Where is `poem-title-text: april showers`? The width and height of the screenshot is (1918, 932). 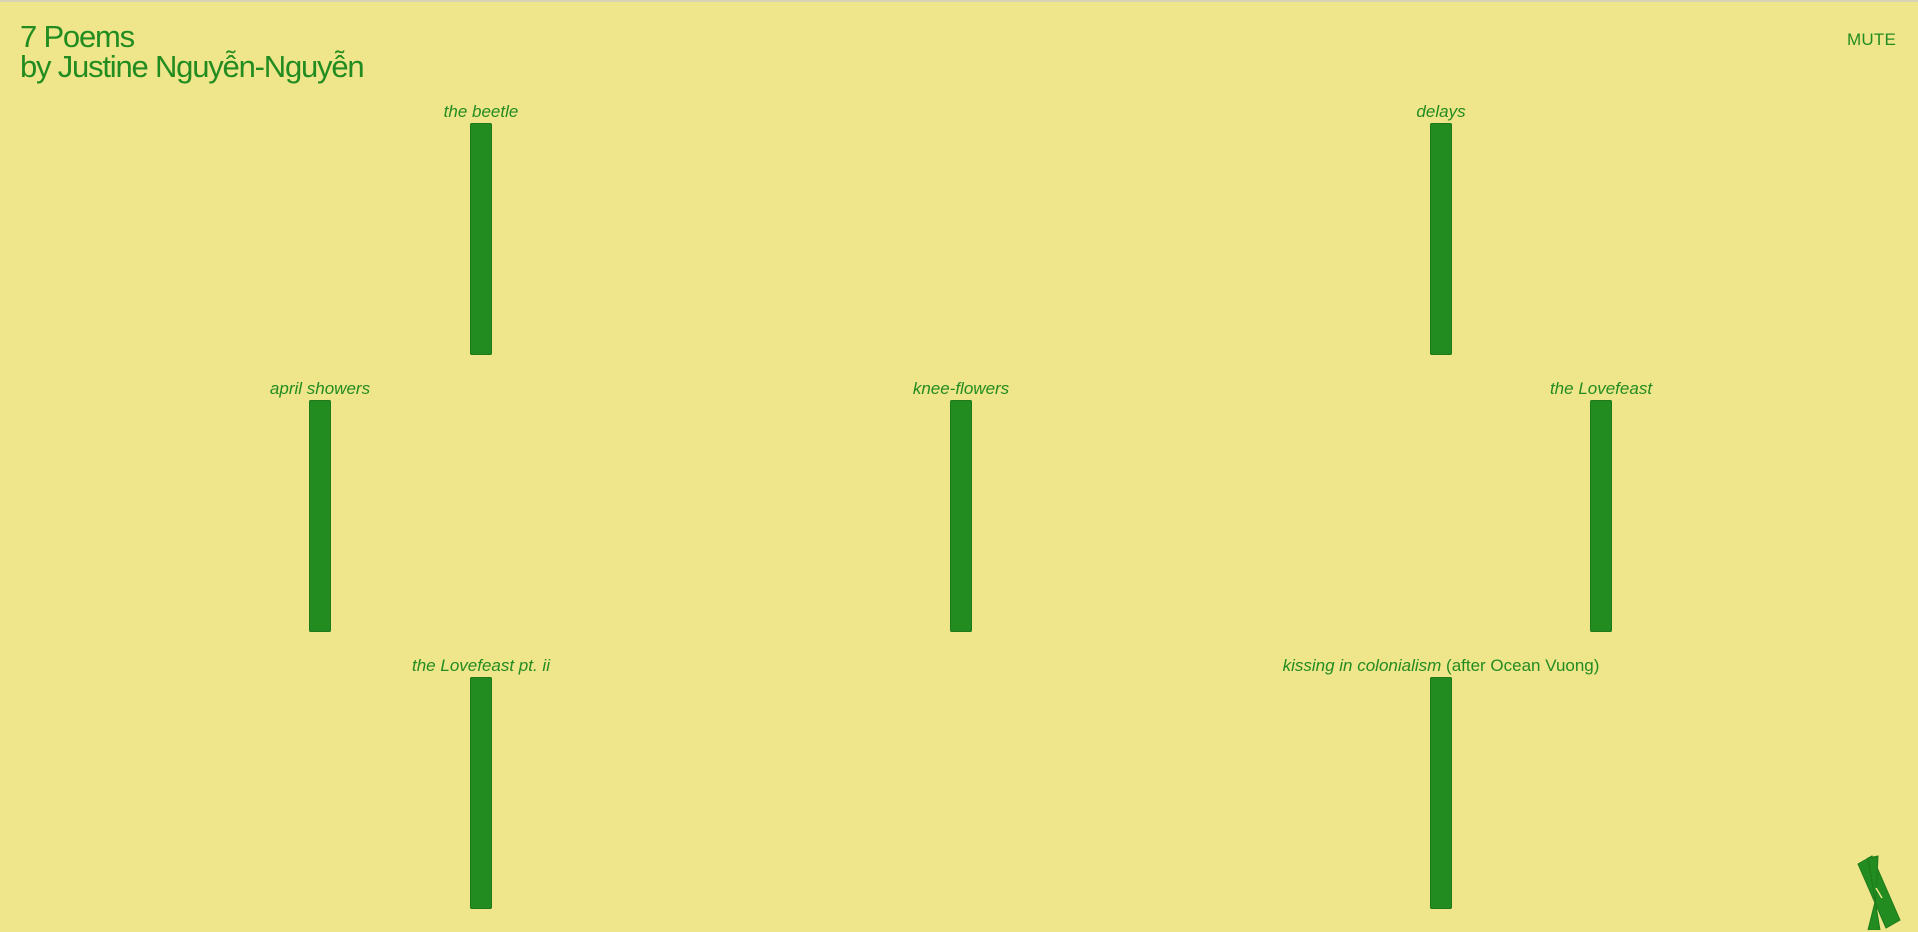
poem-title-text: april showers is located at coordinates (320, 388).